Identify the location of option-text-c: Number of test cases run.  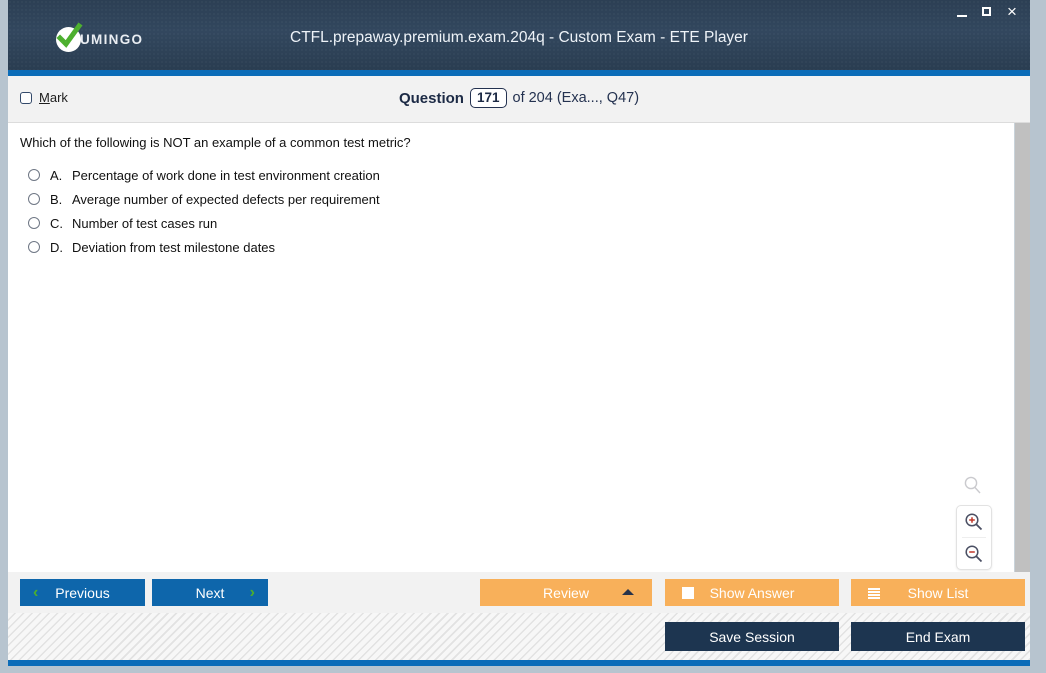
(145, 223).